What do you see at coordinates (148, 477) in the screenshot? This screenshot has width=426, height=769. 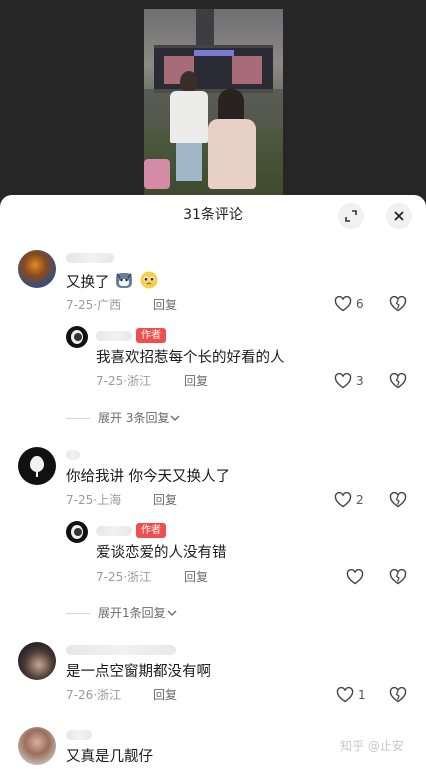 I see `comment-text: 你给我讲 你今天又换人了` at bounding box center [148, 477].